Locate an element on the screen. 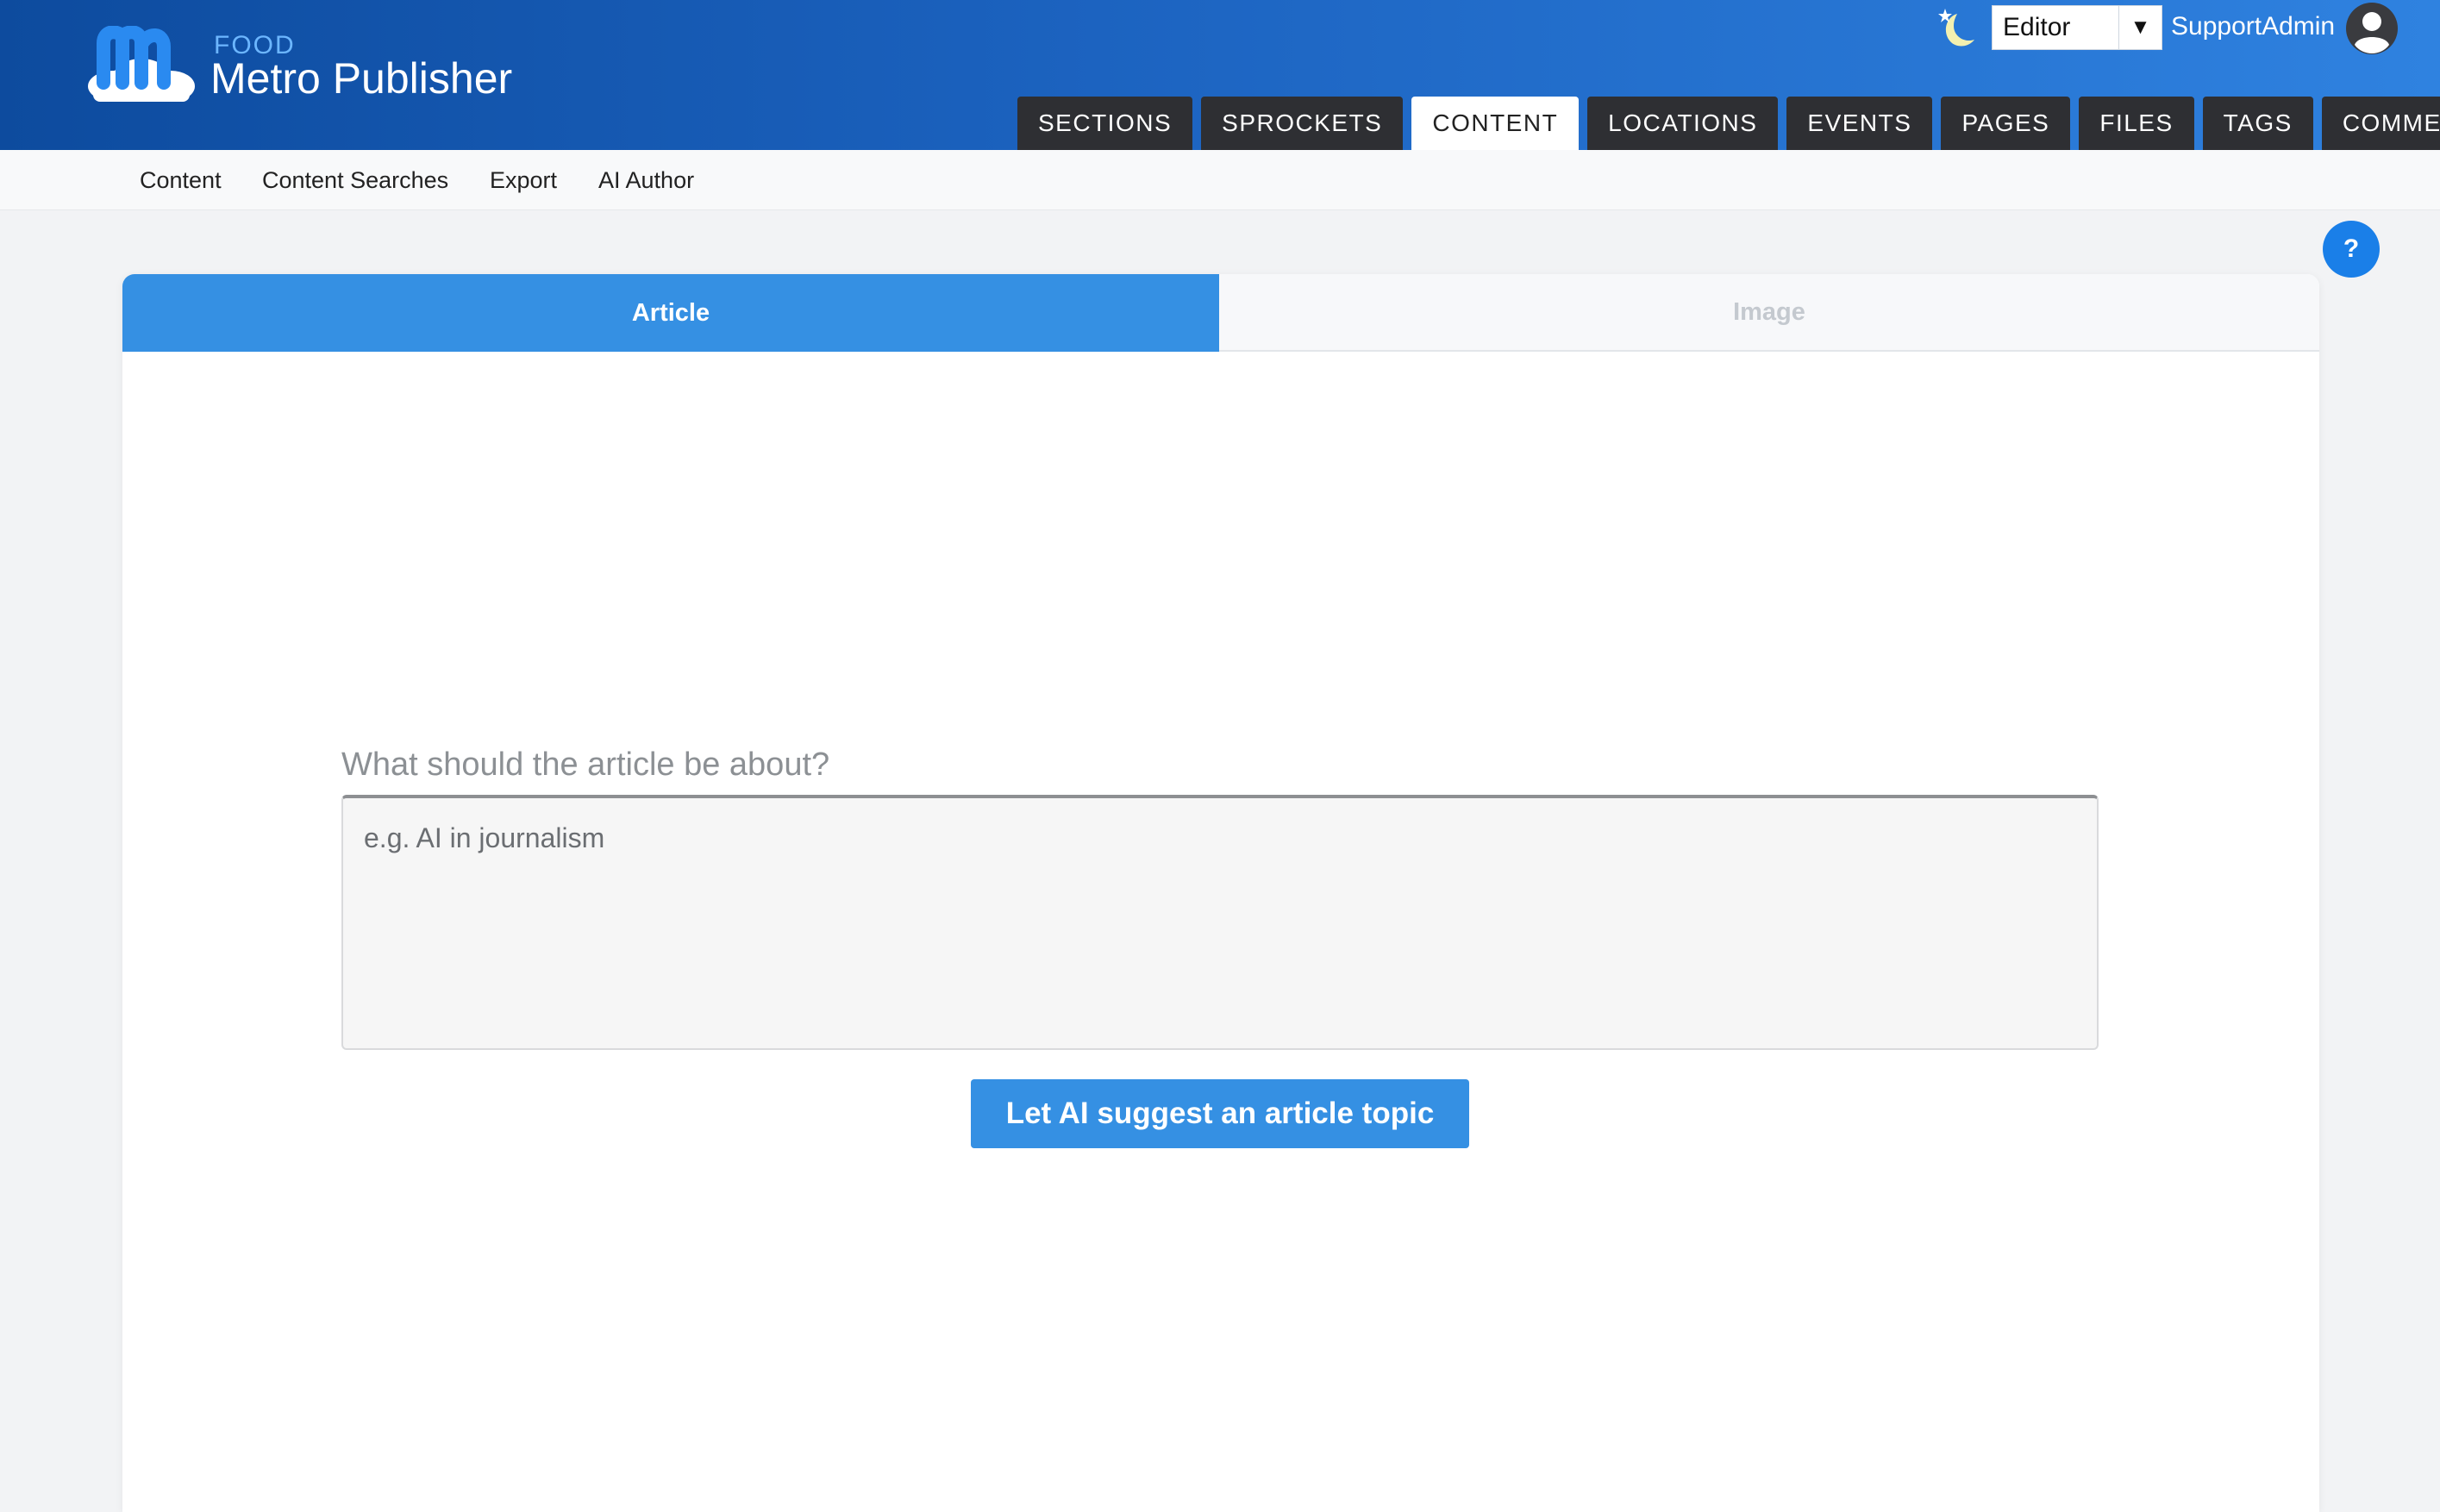  subnav-content-searches: Content Searches is located at coordinates (355, 180).